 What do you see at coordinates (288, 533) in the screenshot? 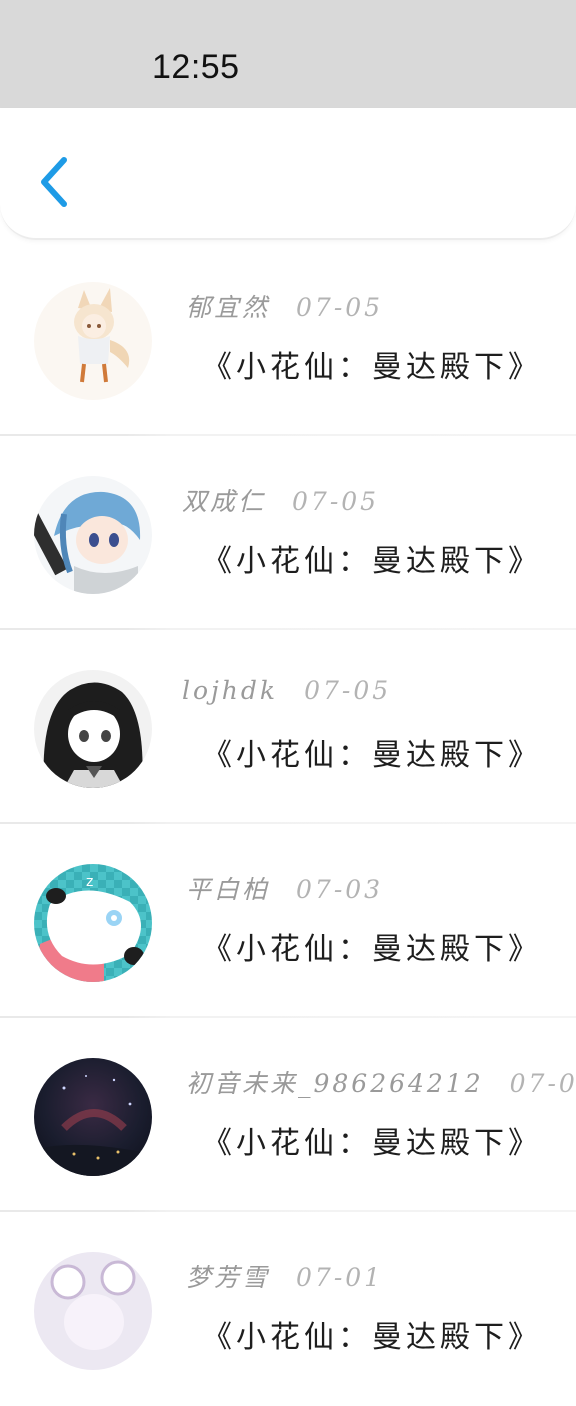
I see `list-item: 双成仁 07-05 《小花仙：曼达殿下》` at bounding box center [288, 533].